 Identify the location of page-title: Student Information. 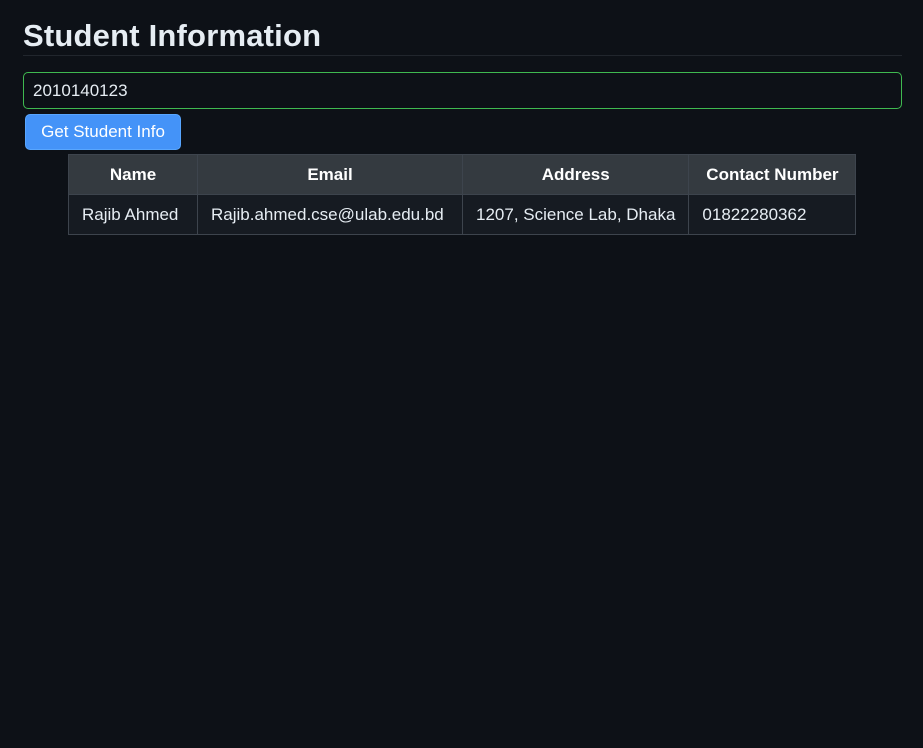
(172, 35).